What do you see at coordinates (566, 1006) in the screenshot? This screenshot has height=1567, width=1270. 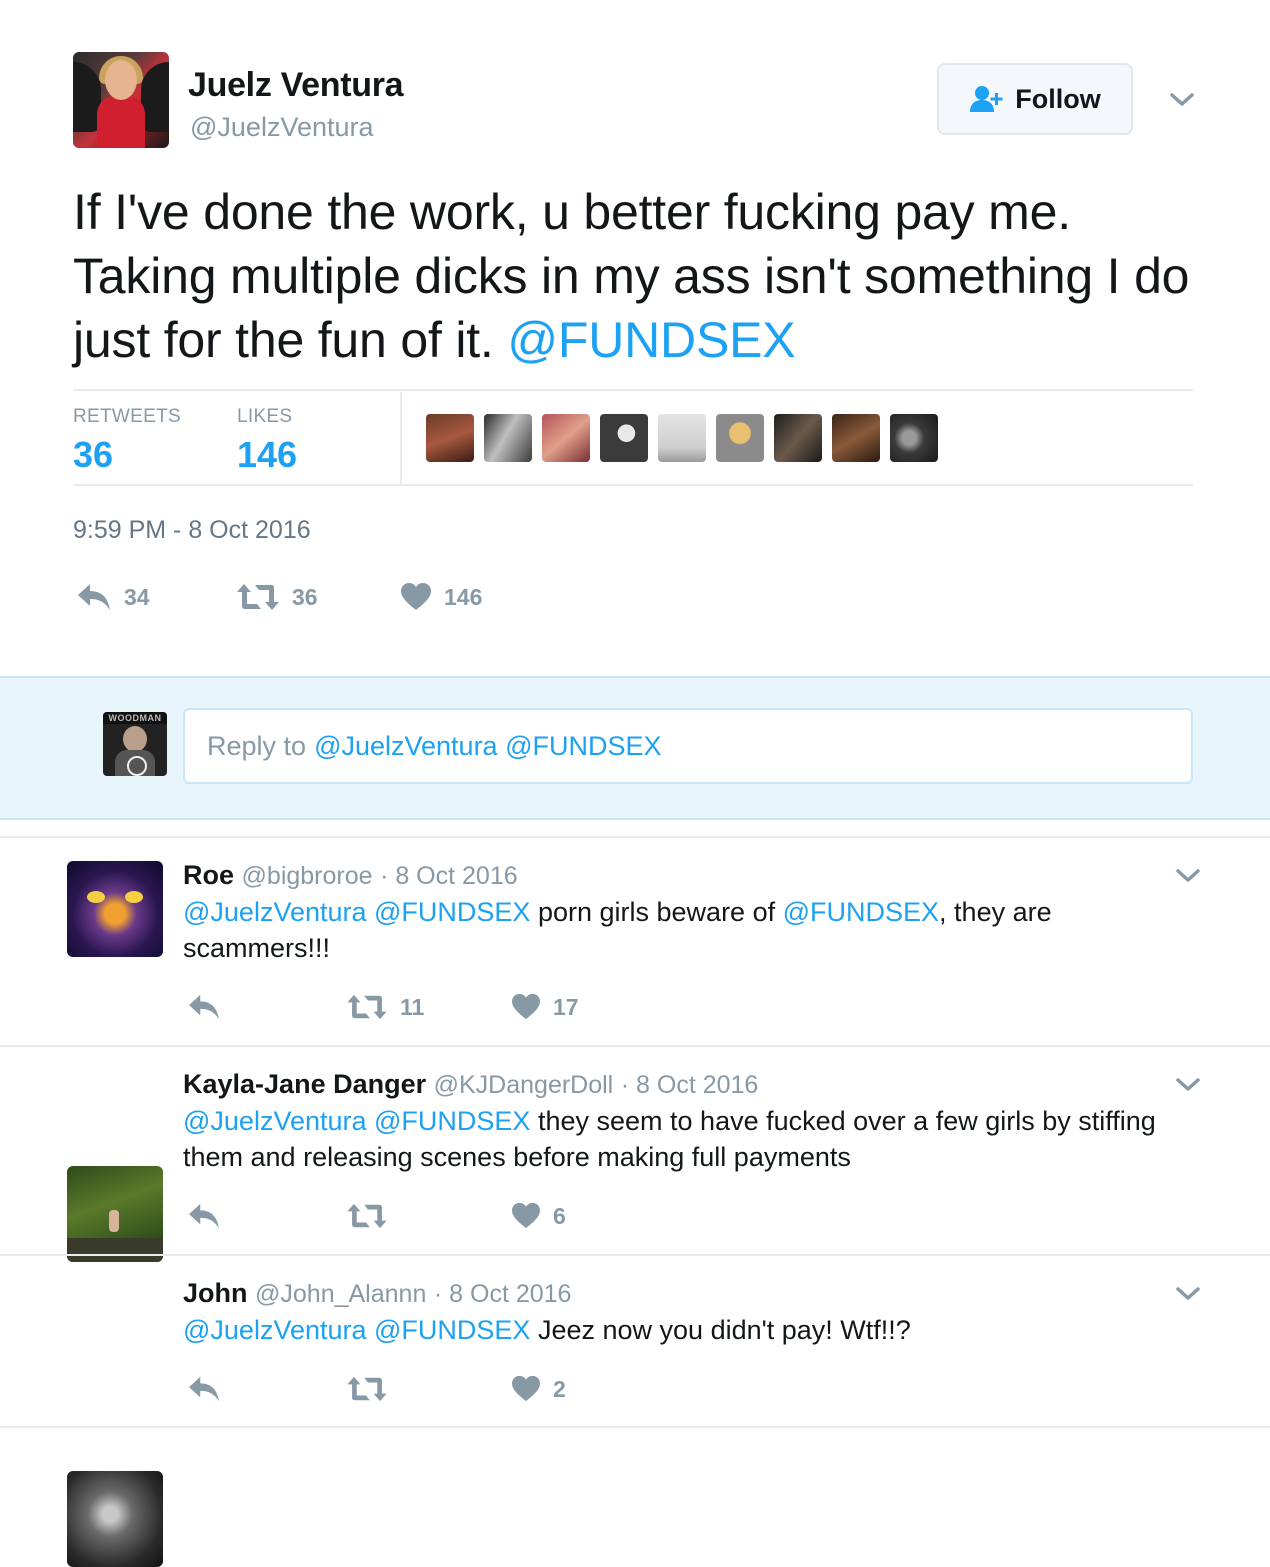 I see `like-count: 17` at bounding box center [566, 1006].